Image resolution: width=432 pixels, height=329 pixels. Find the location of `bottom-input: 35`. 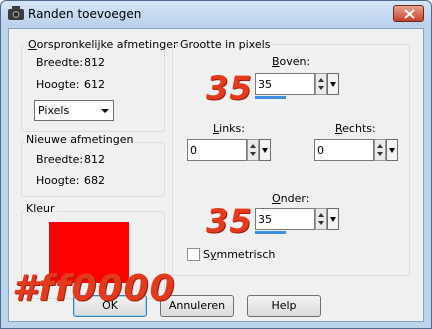

bottom-input: 35 is located at coordinates (285, 219).